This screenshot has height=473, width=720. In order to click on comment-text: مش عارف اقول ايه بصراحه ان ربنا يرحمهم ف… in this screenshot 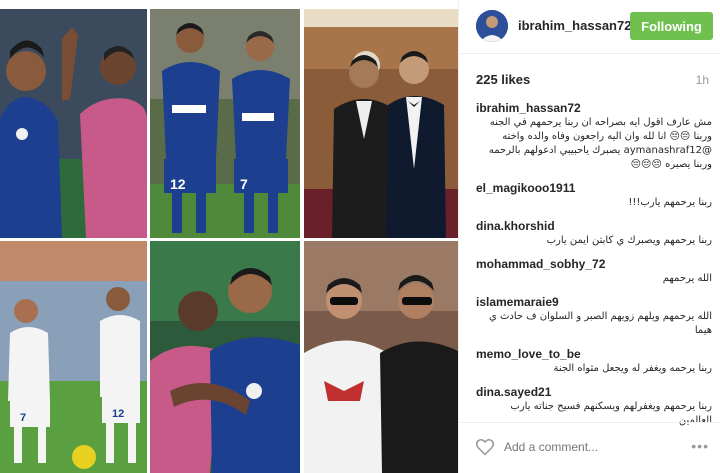, I will do `click(600, 143)`.